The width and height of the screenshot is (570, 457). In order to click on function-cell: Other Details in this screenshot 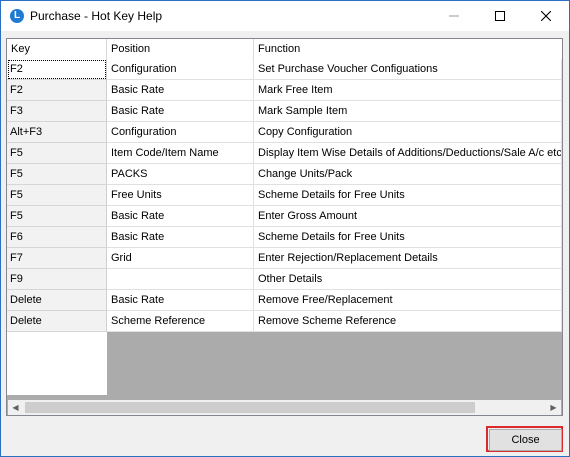, I will do `click(408, 279)`.